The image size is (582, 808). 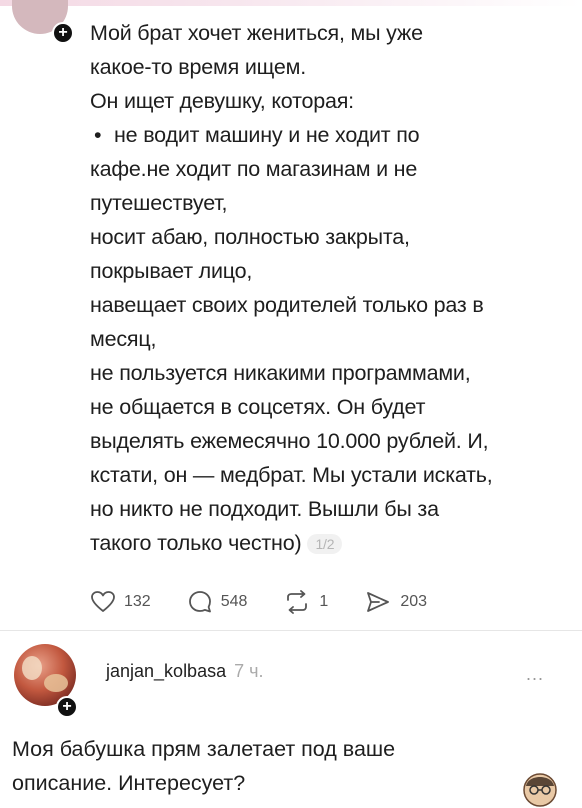 What do you see at coordinates (414, 601) in the screenshot?
I see `share-count: 203` at bounding box center [414, 601].